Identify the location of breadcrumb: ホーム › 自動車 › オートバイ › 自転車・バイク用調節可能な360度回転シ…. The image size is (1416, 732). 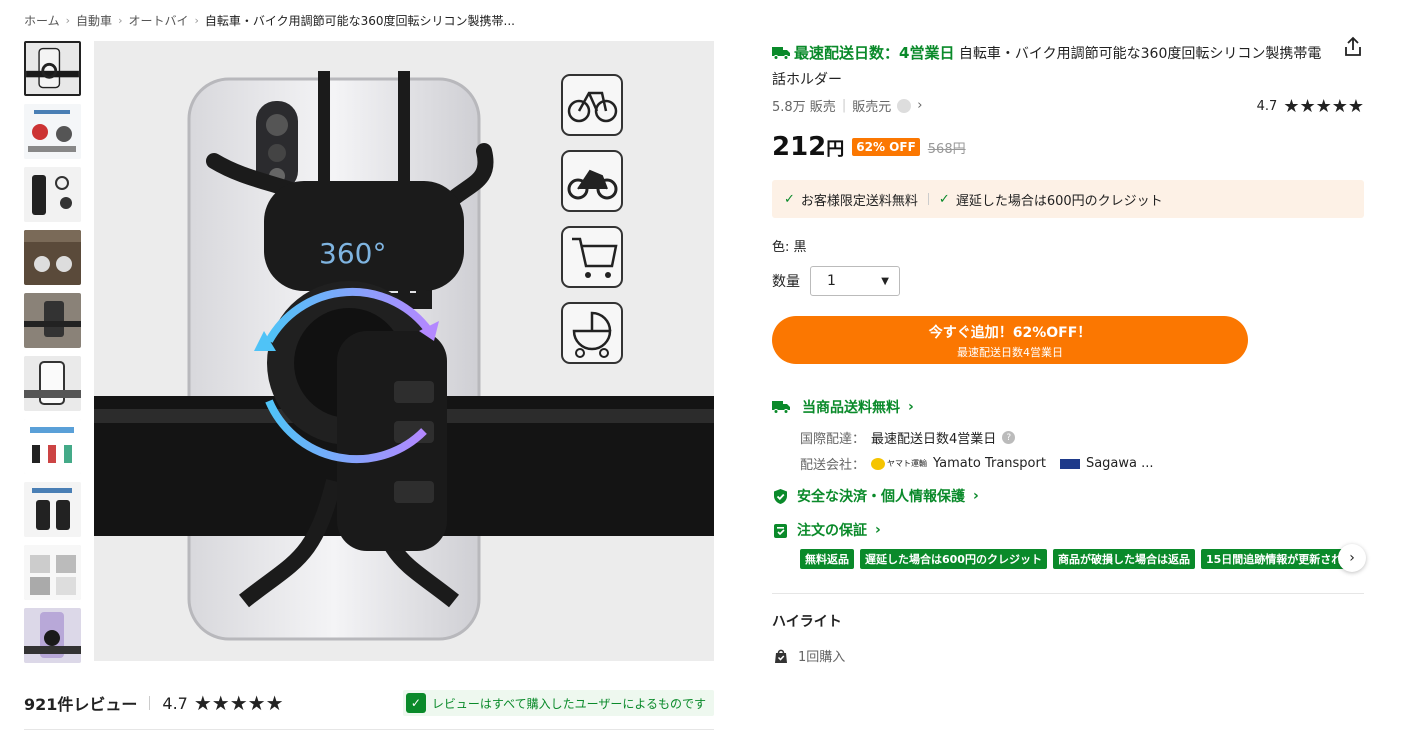
(269, 20).